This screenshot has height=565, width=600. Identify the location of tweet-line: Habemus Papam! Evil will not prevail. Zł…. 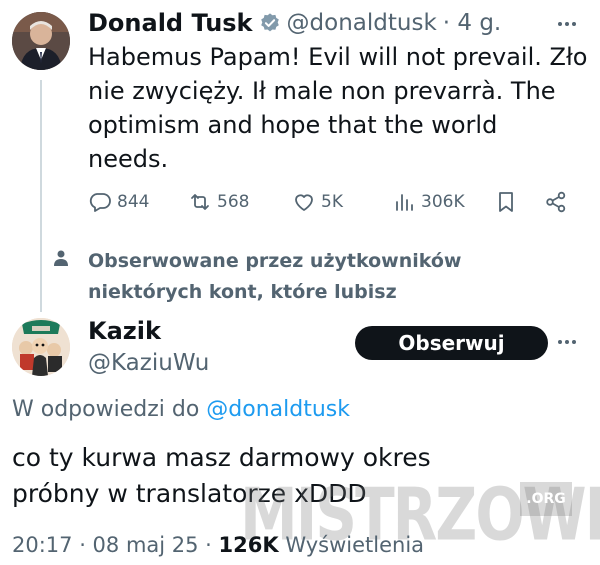
(338, 57).